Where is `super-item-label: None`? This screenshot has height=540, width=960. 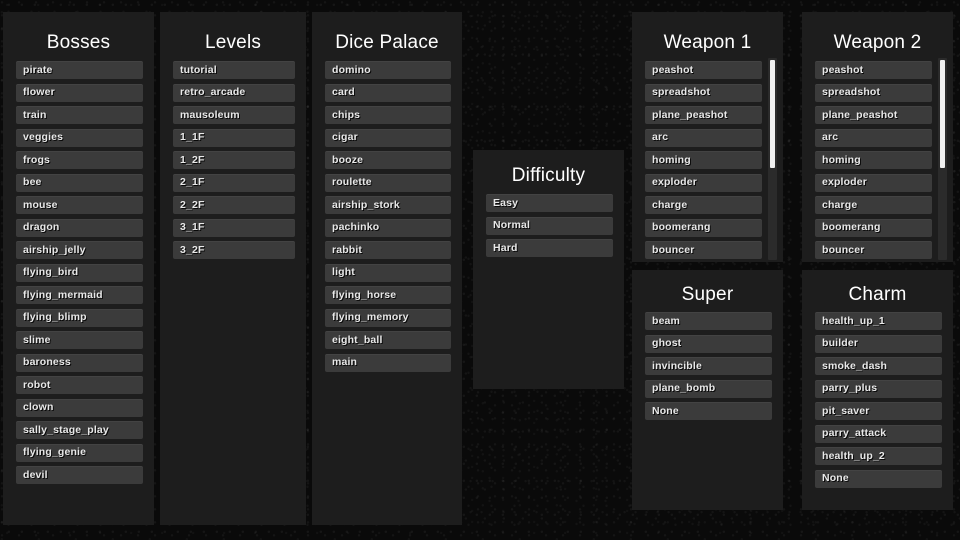
super-item-label: None is located at coordinates (665, 410).